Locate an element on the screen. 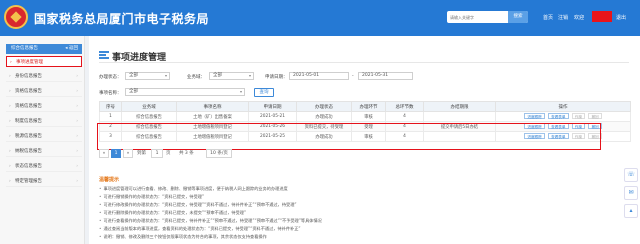  tip-line: 可进行撤销操作的办理状态为：“资料已提交，待受理” is located at coordinates (151, 197).